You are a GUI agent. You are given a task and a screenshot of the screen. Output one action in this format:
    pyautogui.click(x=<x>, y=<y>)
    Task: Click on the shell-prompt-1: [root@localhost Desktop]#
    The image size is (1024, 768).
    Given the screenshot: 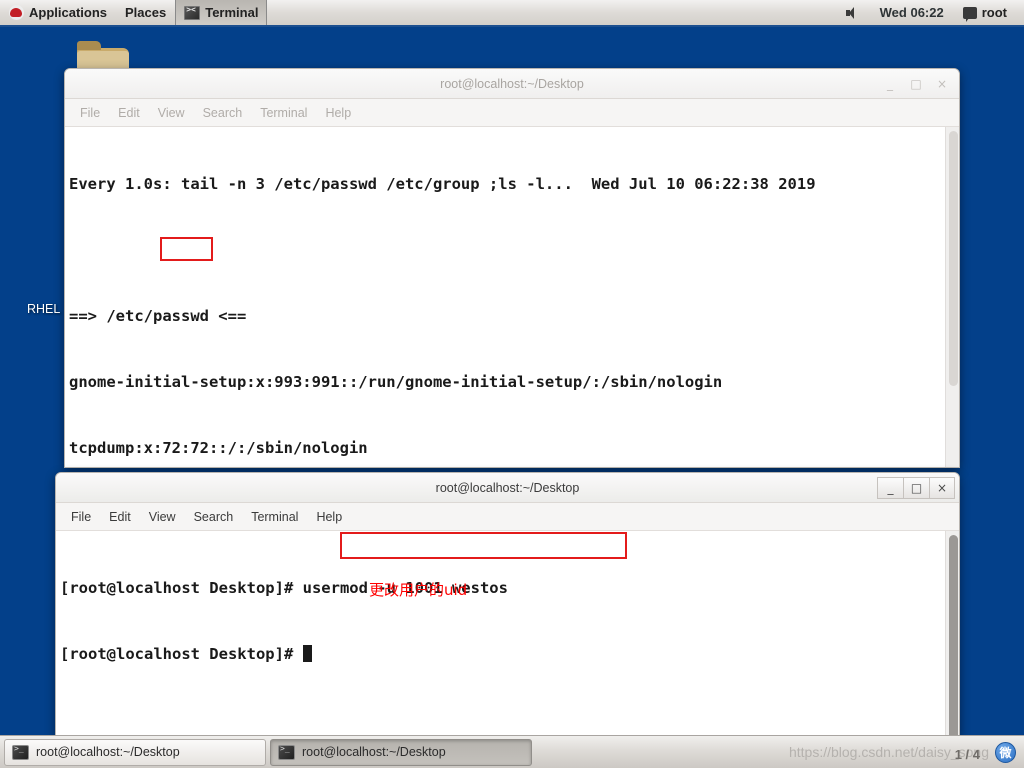 What is the action you would take?
    pyautogui.click(x=181, y=588)
    